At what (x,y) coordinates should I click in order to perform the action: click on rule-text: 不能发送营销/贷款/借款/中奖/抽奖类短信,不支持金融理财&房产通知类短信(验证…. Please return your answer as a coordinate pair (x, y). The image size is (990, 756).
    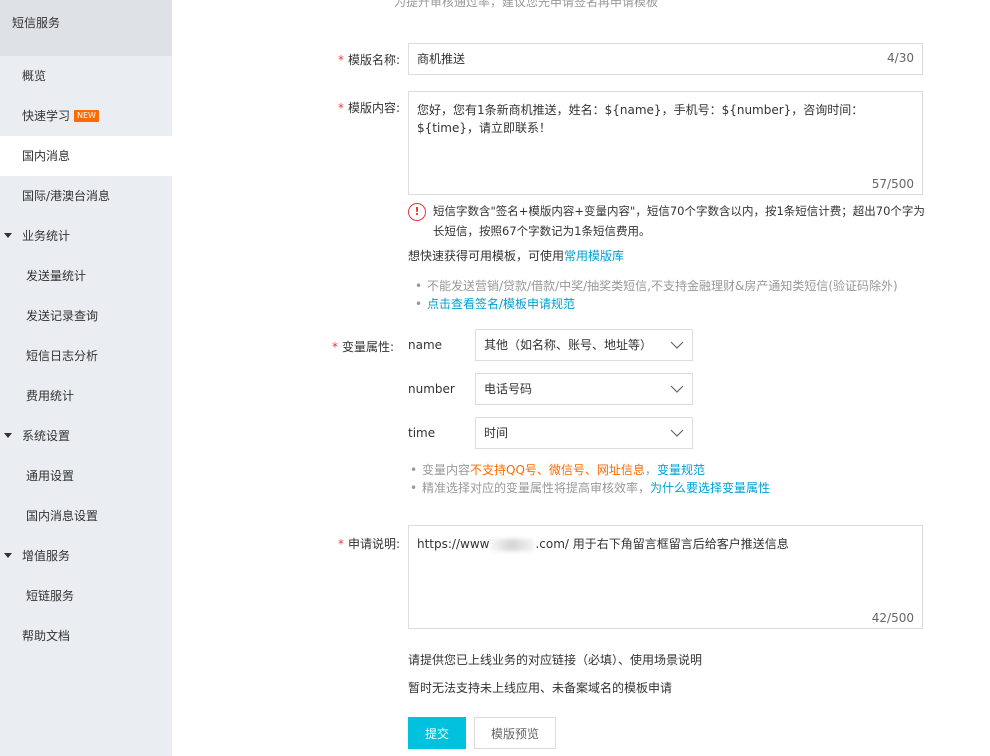
    Looking at the image, I should click on (662, 286).